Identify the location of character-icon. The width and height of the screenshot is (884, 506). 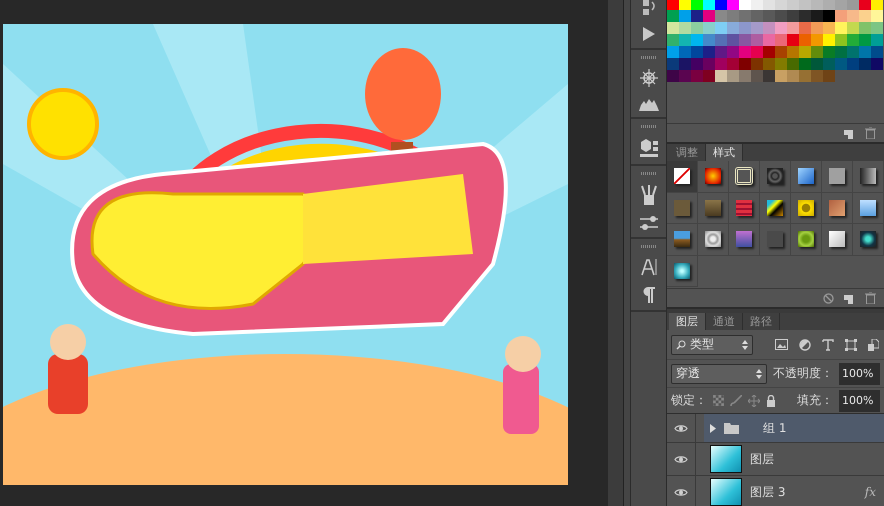
(648, 267).